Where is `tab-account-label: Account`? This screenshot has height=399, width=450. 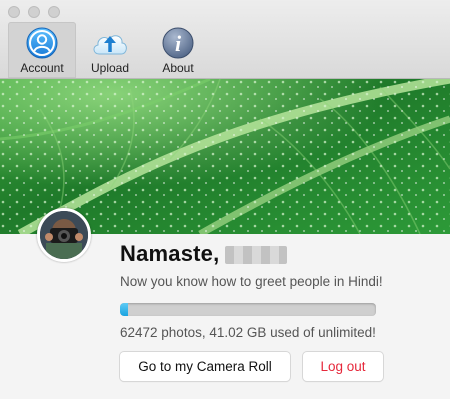 tab-account-label: Account is located at coordinates (42, 68).